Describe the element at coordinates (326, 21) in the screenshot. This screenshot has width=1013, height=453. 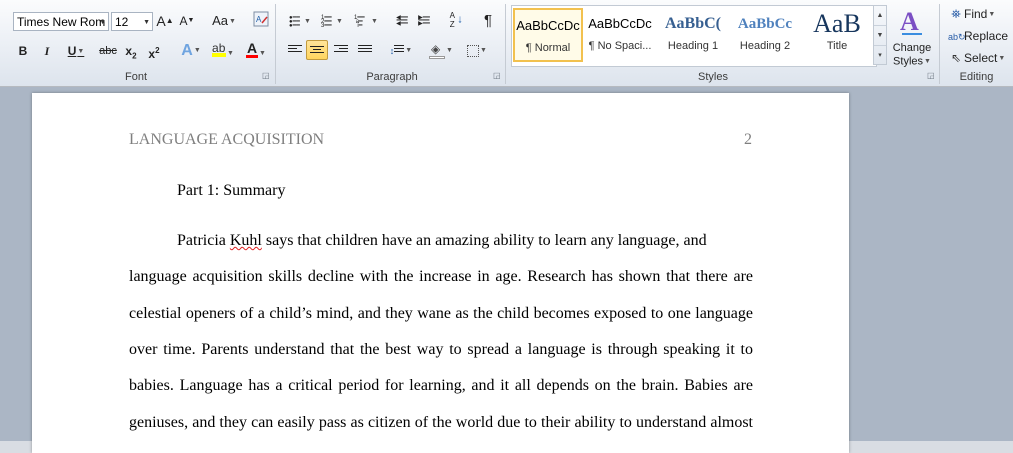
I see `numbering-icon: 1━━ 2━━ 3━━` at that location.